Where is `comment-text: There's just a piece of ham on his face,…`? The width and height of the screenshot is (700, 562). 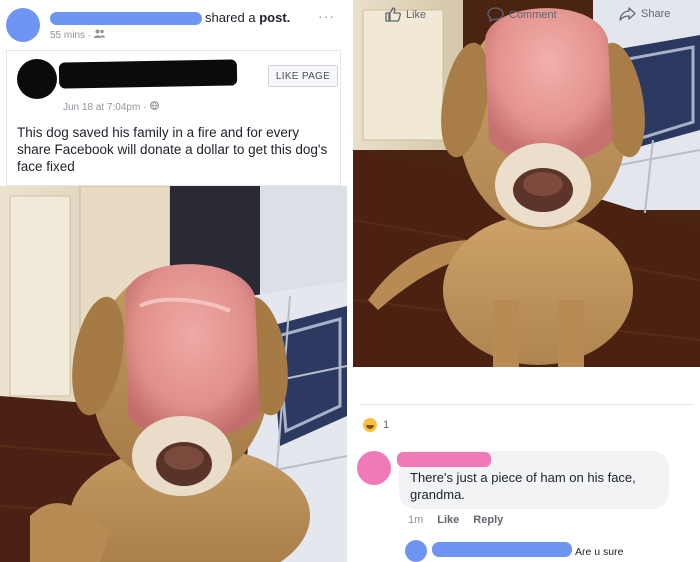
comment-text: There's just a piece of ham on his face,… is located at coordinates (523, 486).